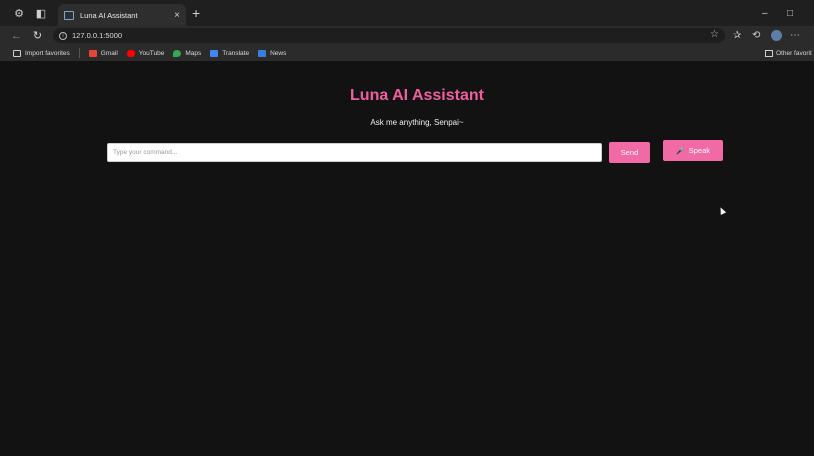  Describe the element at coordinates (417, 122) in the screenshot. I see `page-subtitle: Ask me anything, Senpai~` at that location.